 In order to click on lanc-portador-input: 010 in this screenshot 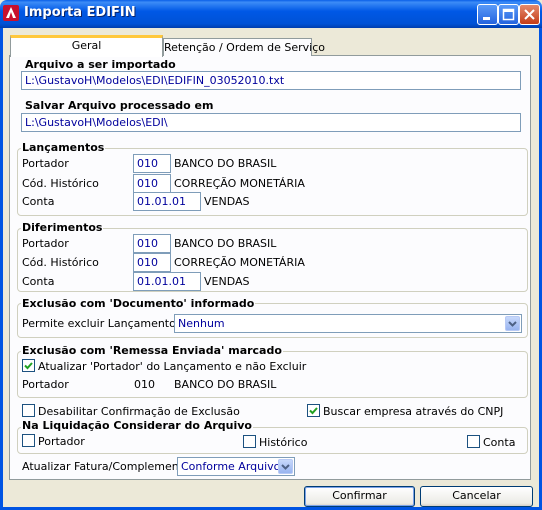, I will do `click(152, 163)`.